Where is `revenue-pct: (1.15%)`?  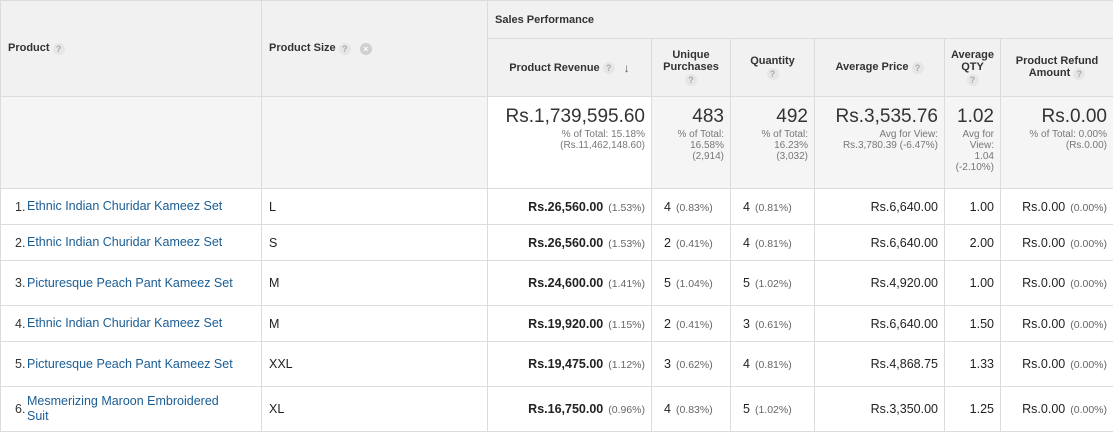 revenue-pct: (1.15%) is located at coordinates (626, 324).